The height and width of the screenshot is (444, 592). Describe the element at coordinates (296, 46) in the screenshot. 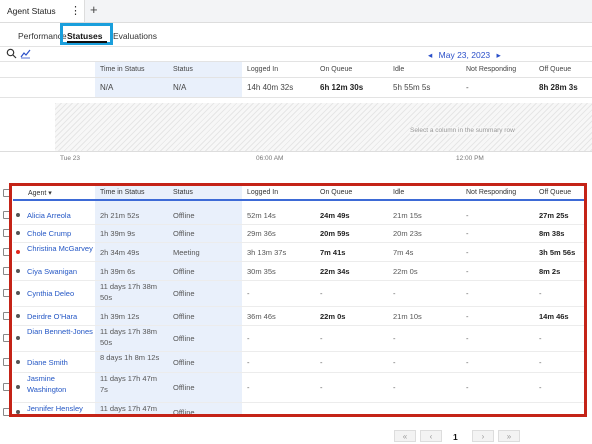

I see `tabs-divider` at that location.